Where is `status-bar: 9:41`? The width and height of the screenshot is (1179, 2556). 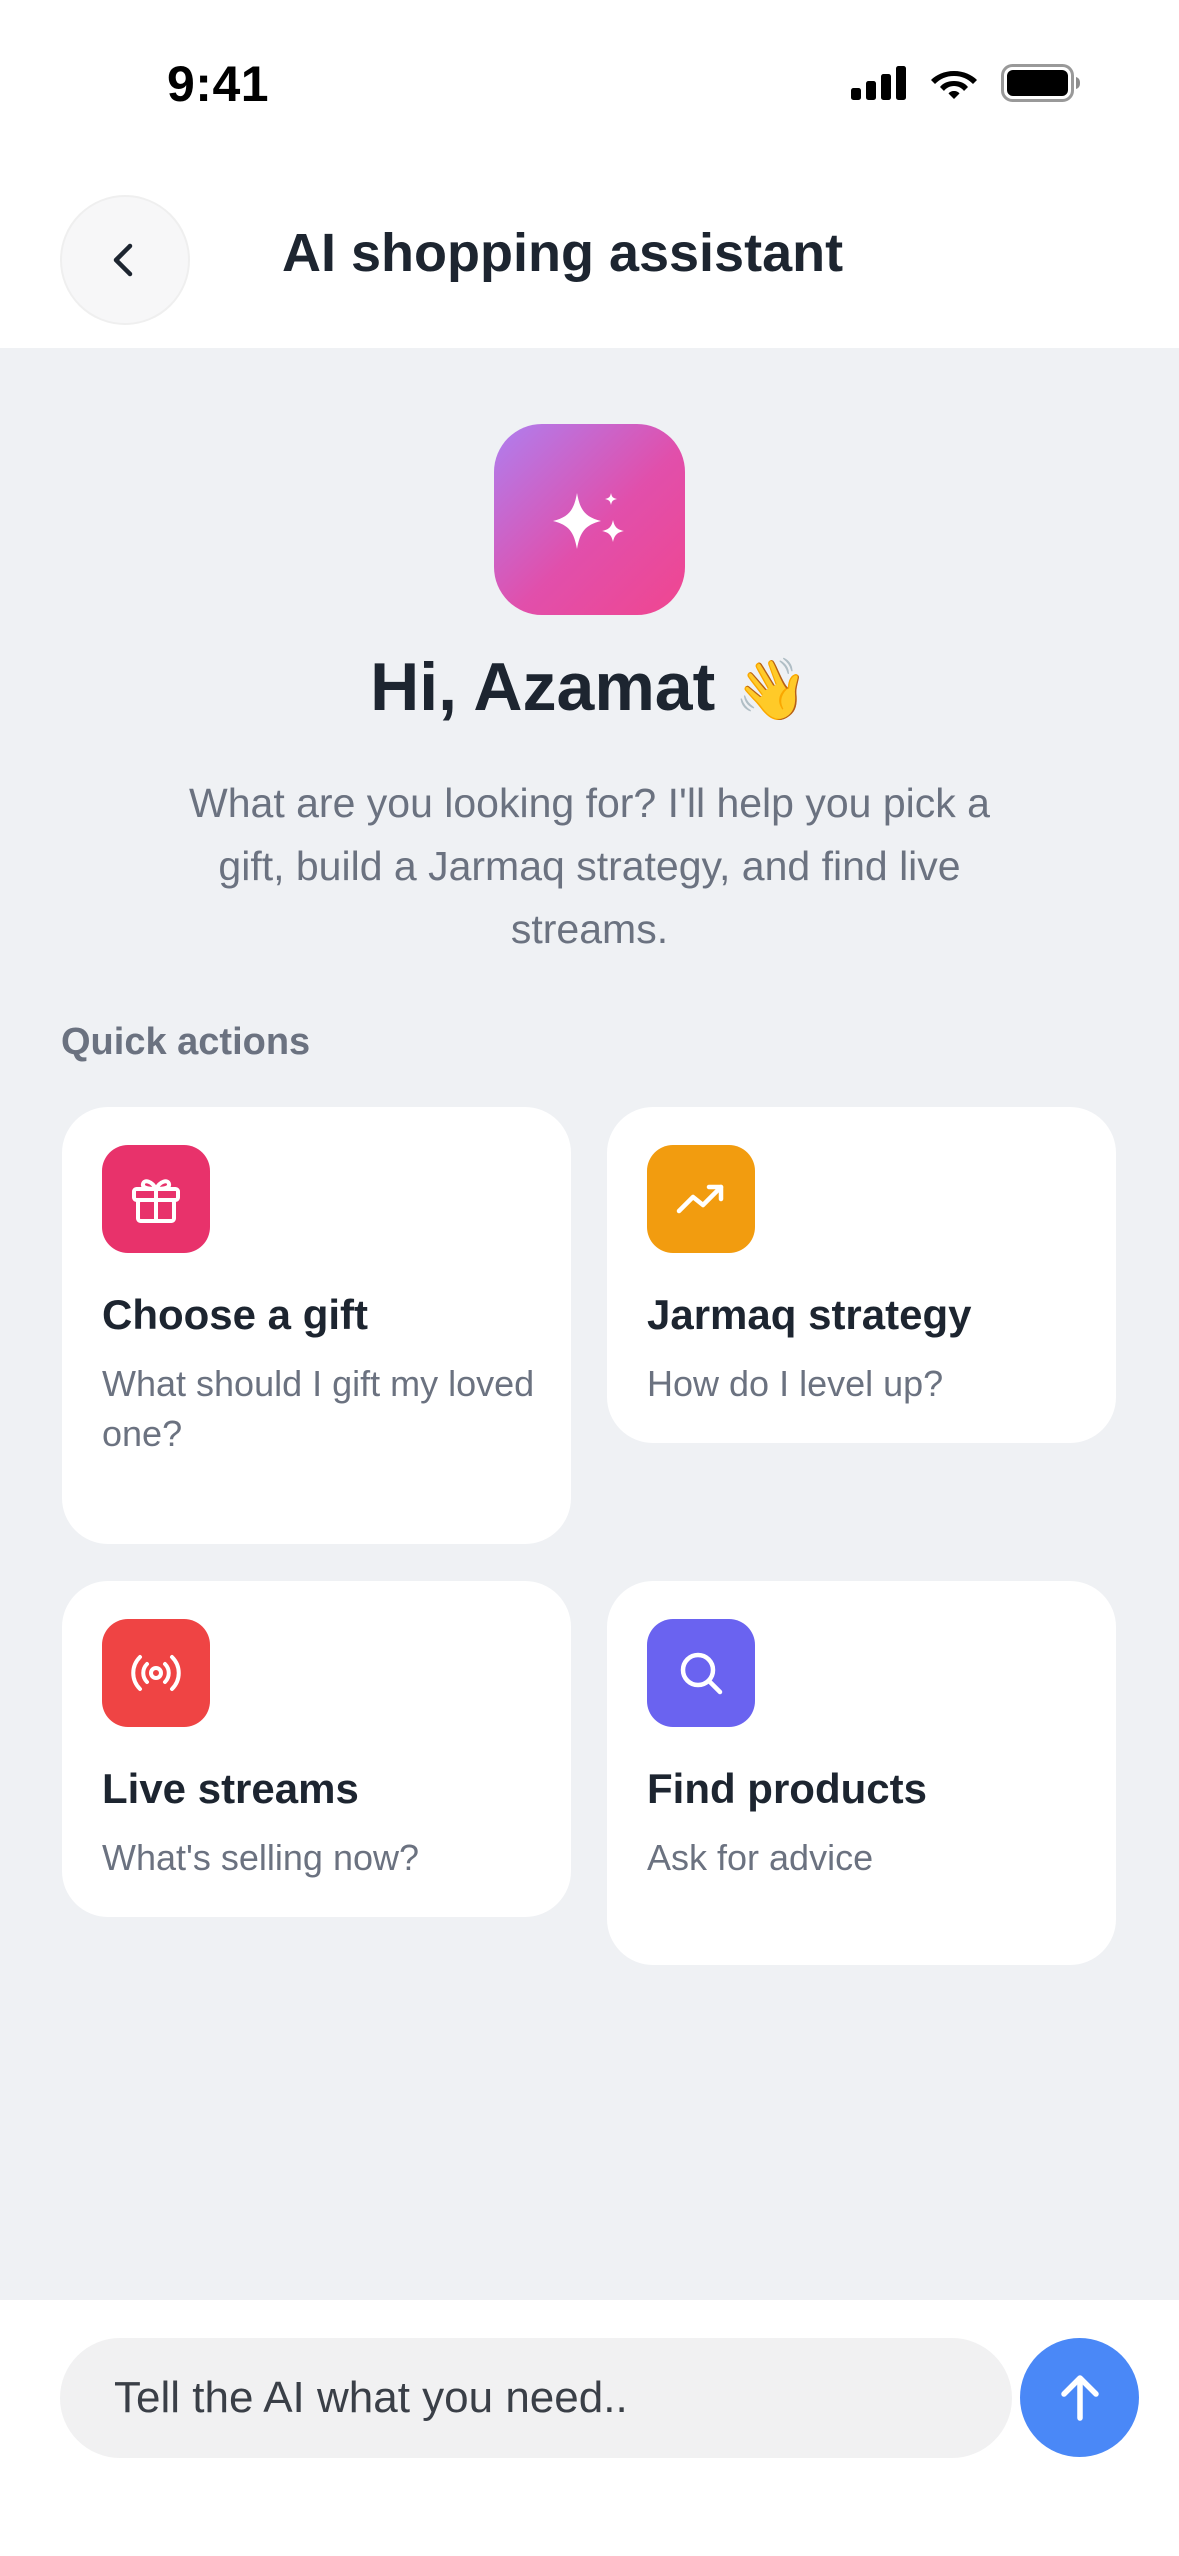
status-bar: 9:41 is located at coordinates (589, 85).